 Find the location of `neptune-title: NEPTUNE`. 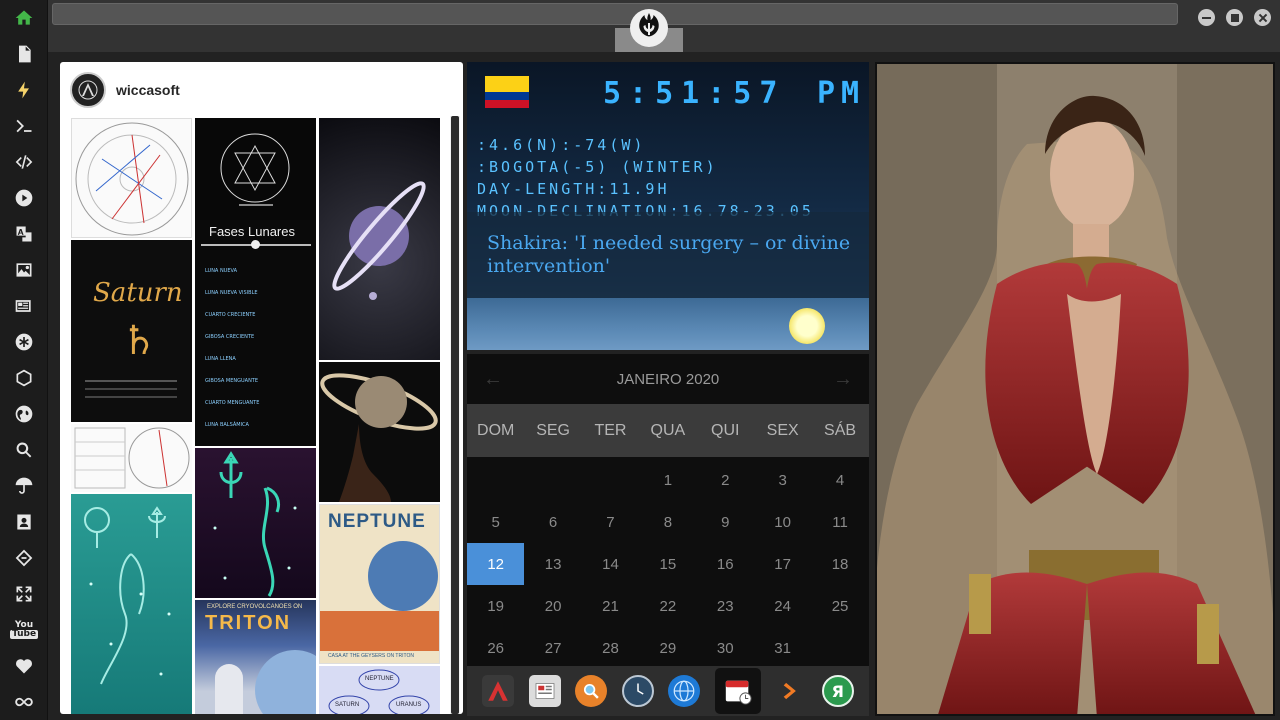

neptune-title: NEPTUNE is located at coordinates (377, 521).